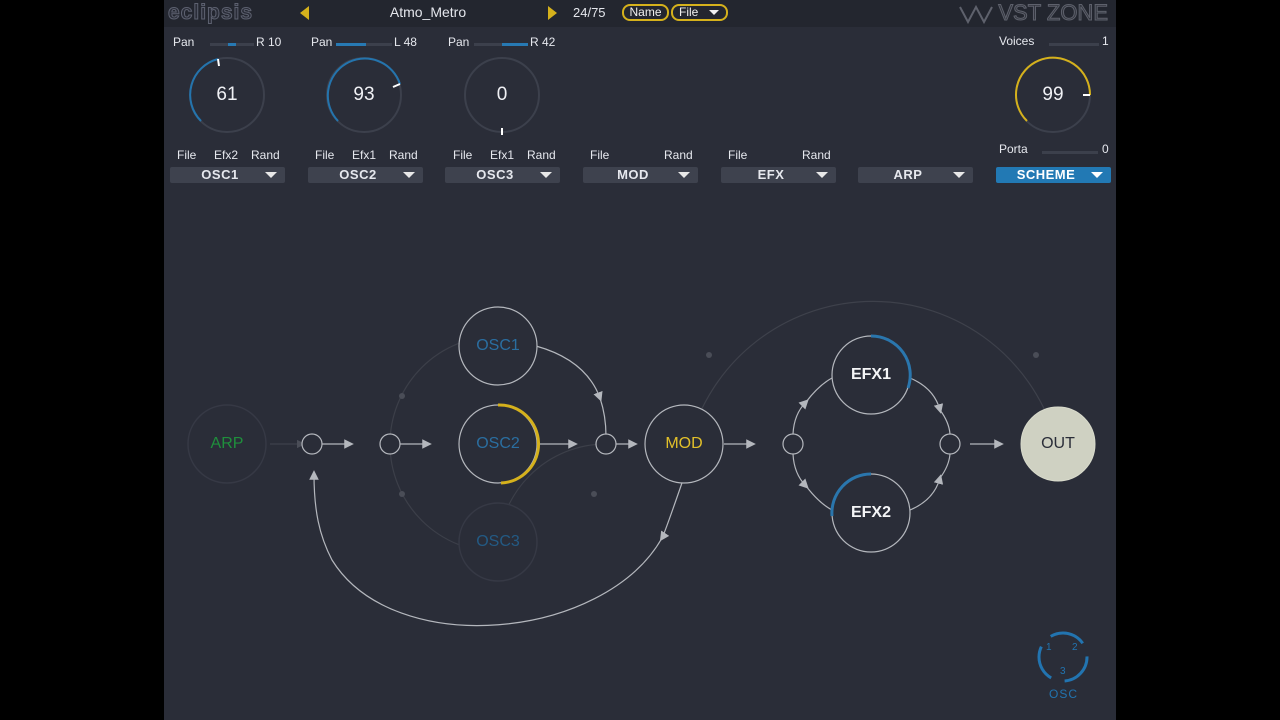  What do you see at coordinates (462, 155) in the screenshot?
I see `osc3-file-button: File` at bounding box center [462, 155].